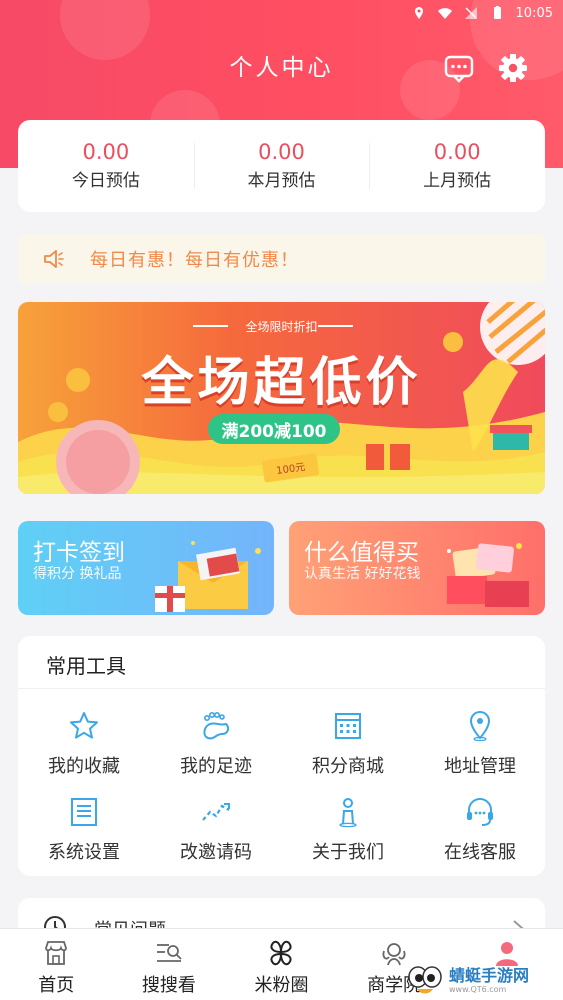 This screenshot has width=563, height=1000. Describe the element at coordinates (362, 574) in the screenshot. I see `promo-subtitle: 认真生活 好好花钱` at that location.